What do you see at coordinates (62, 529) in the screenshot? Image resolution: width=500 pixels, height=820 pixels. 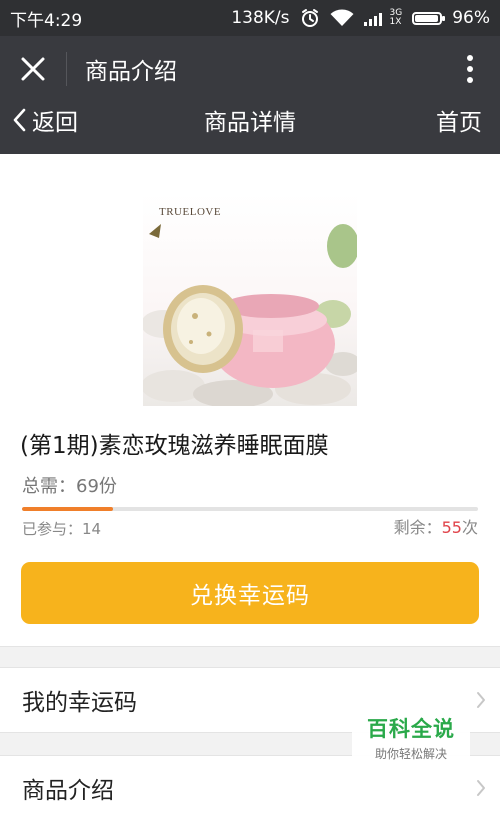 I see `participated-count: 已参与：14` at bounding box center [62, 529].